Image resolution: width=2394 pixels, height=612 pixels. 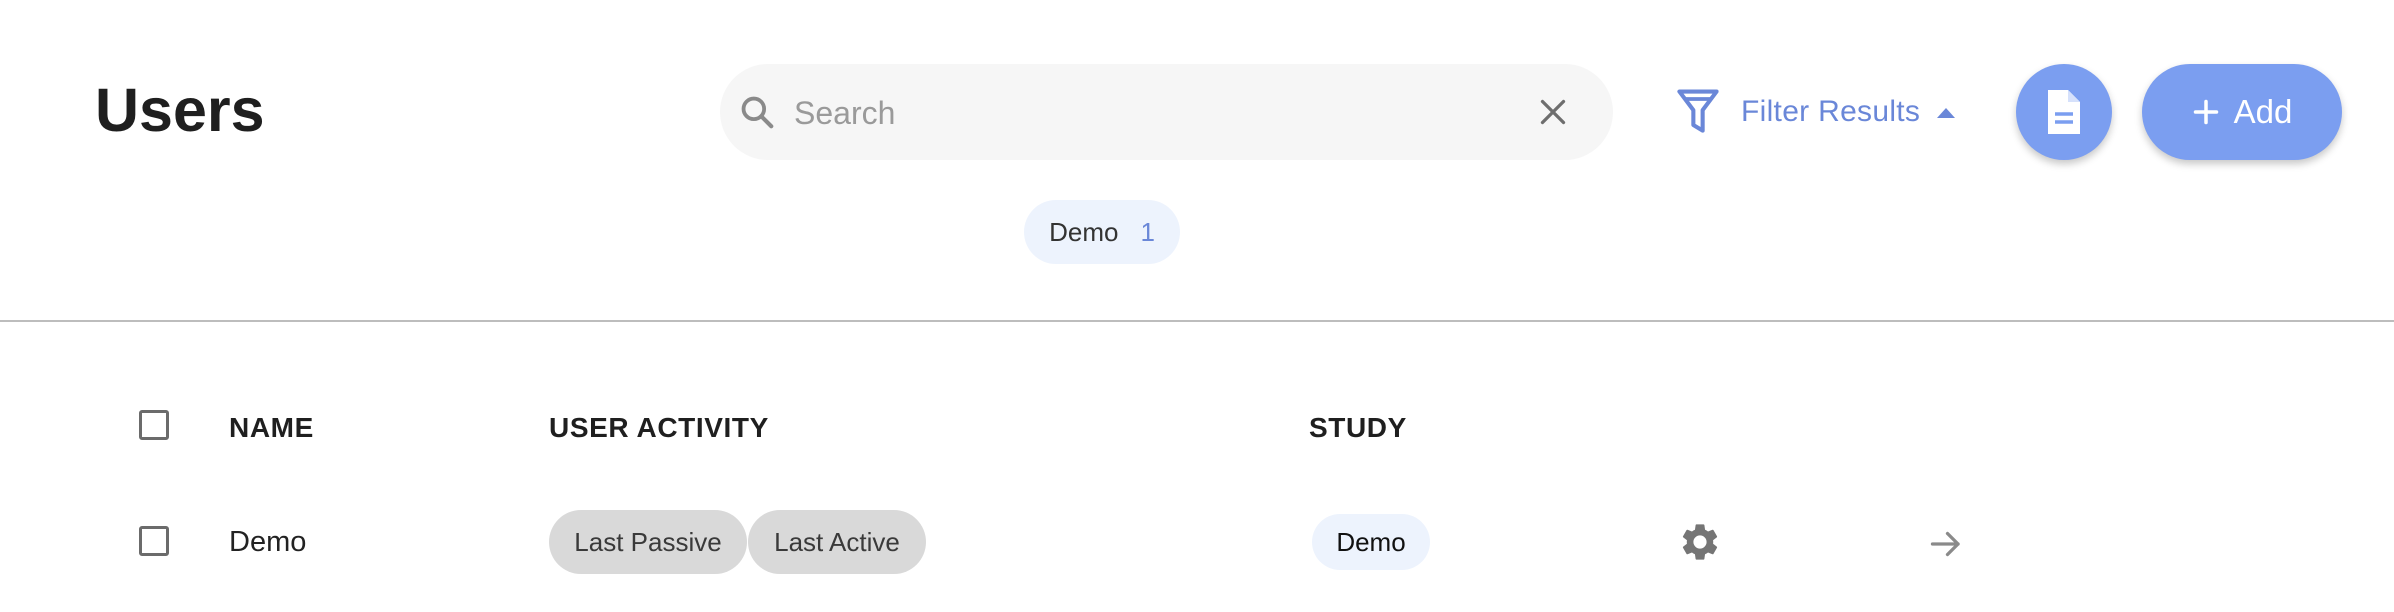 I want to click on column-header-name: NAME, so click(x=271, y=428).